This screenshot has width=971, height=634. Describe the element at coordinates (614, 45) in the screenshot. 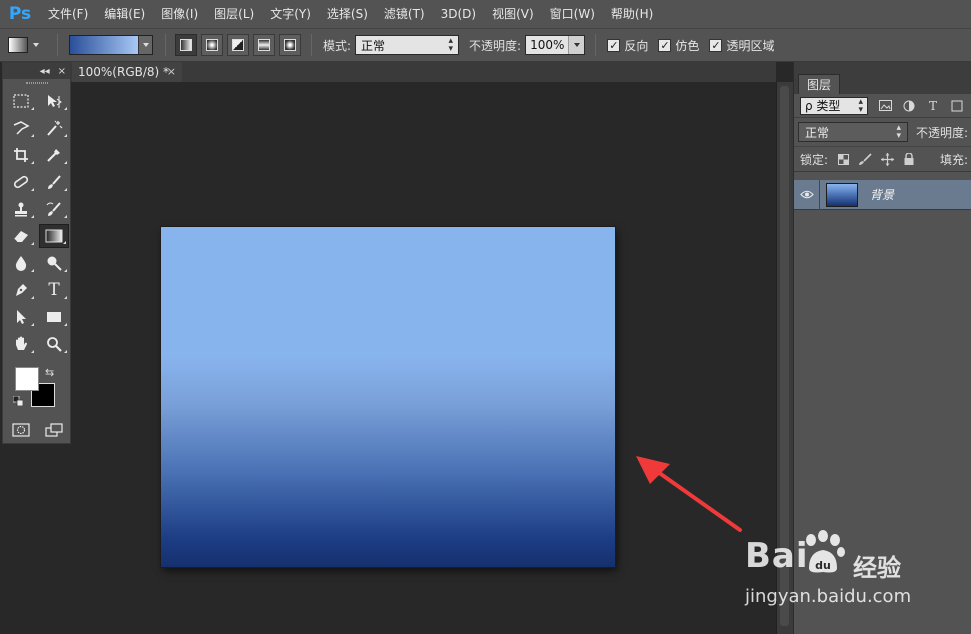

I see `reverse-checkbox: ✓` at that location.